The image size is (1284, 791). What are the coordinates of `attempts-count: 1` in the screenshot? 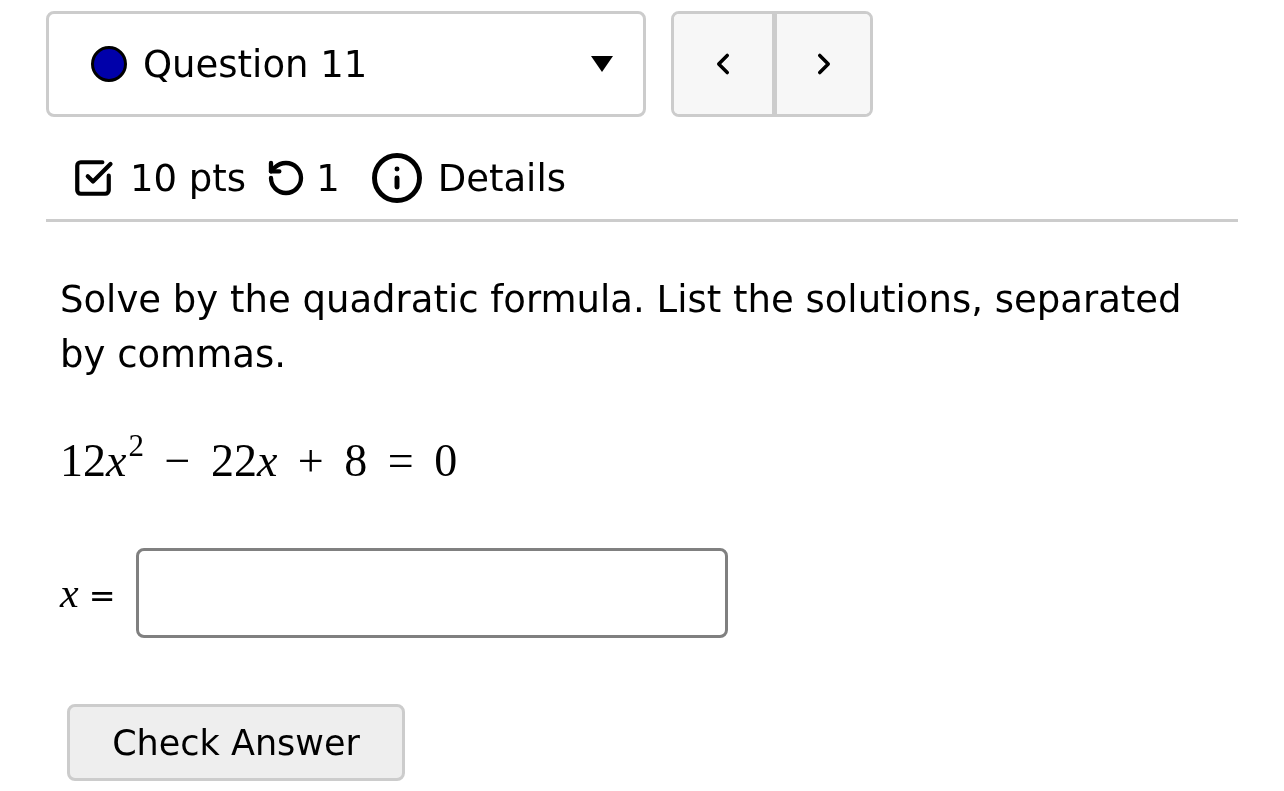 It's located at (328, 178).